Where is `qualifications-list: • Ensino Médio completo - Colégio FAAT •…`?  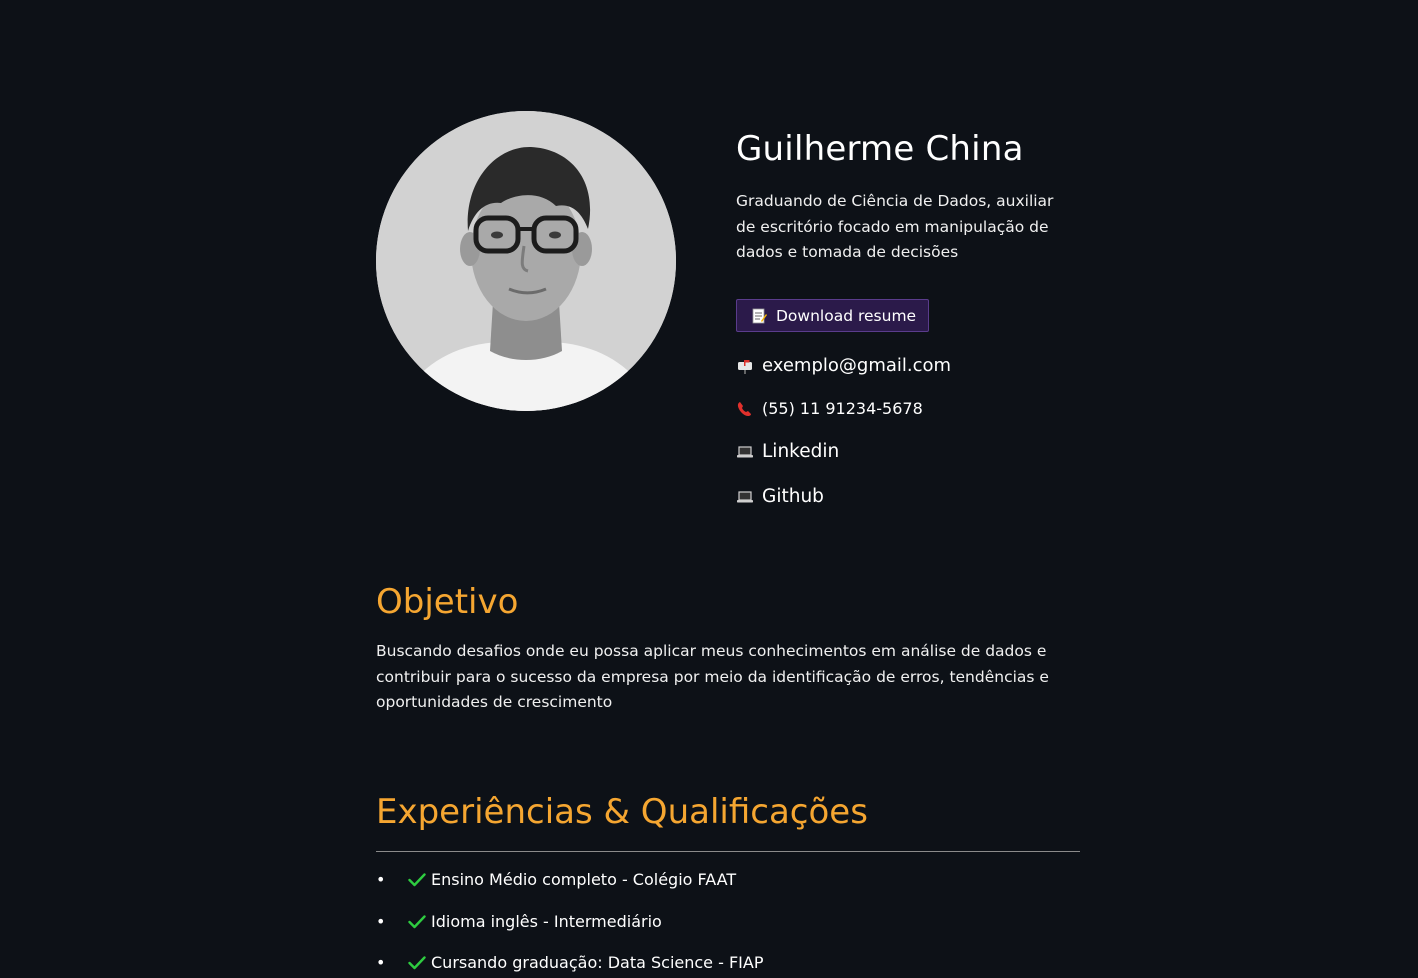
qualifications-list: • Ensino Médio completo - Colégio FAAT •… is located at coordinates (728, 922).